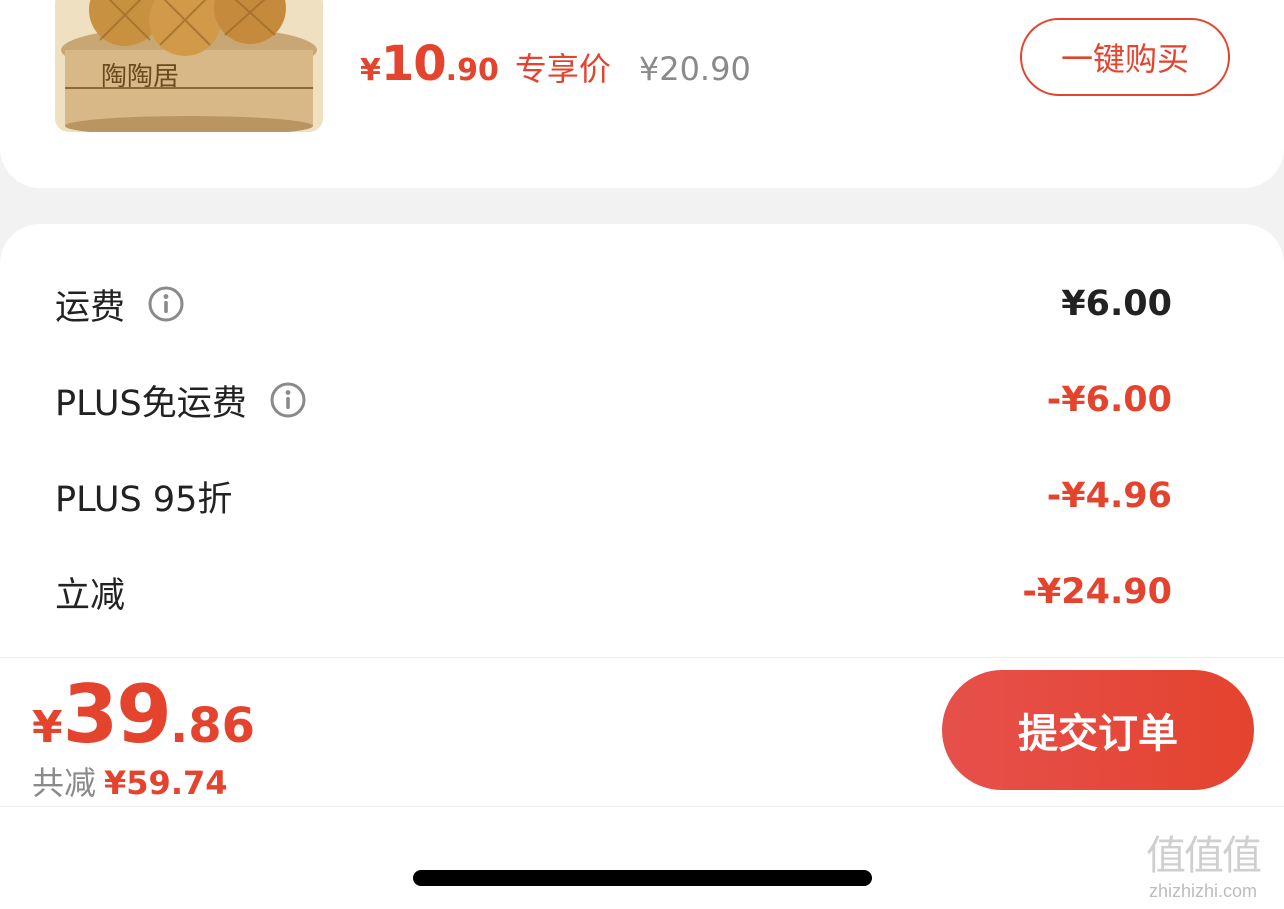 The height and width of the screenshot is (909, 1284). What do you see at coordinates (166, 783) in the screenshot?
I see `saved-value: ¥59.74` at bounding box center [166, 783].